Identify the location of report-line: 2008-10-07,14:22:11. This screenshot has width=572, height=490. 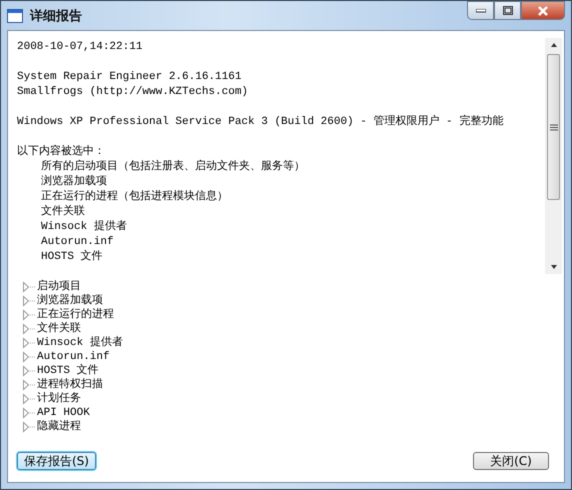
(80, 47).